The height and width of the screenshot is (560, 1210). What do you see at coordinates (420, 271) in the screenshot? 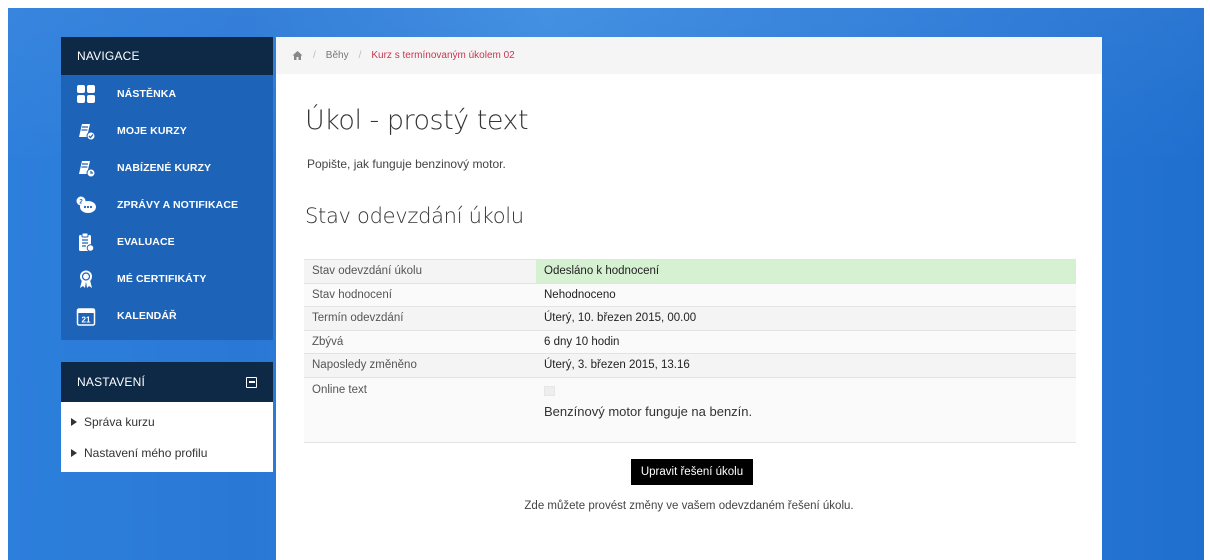
I see `row-label: Stav odevzdání úkolu` at bounding box center [420, 271].